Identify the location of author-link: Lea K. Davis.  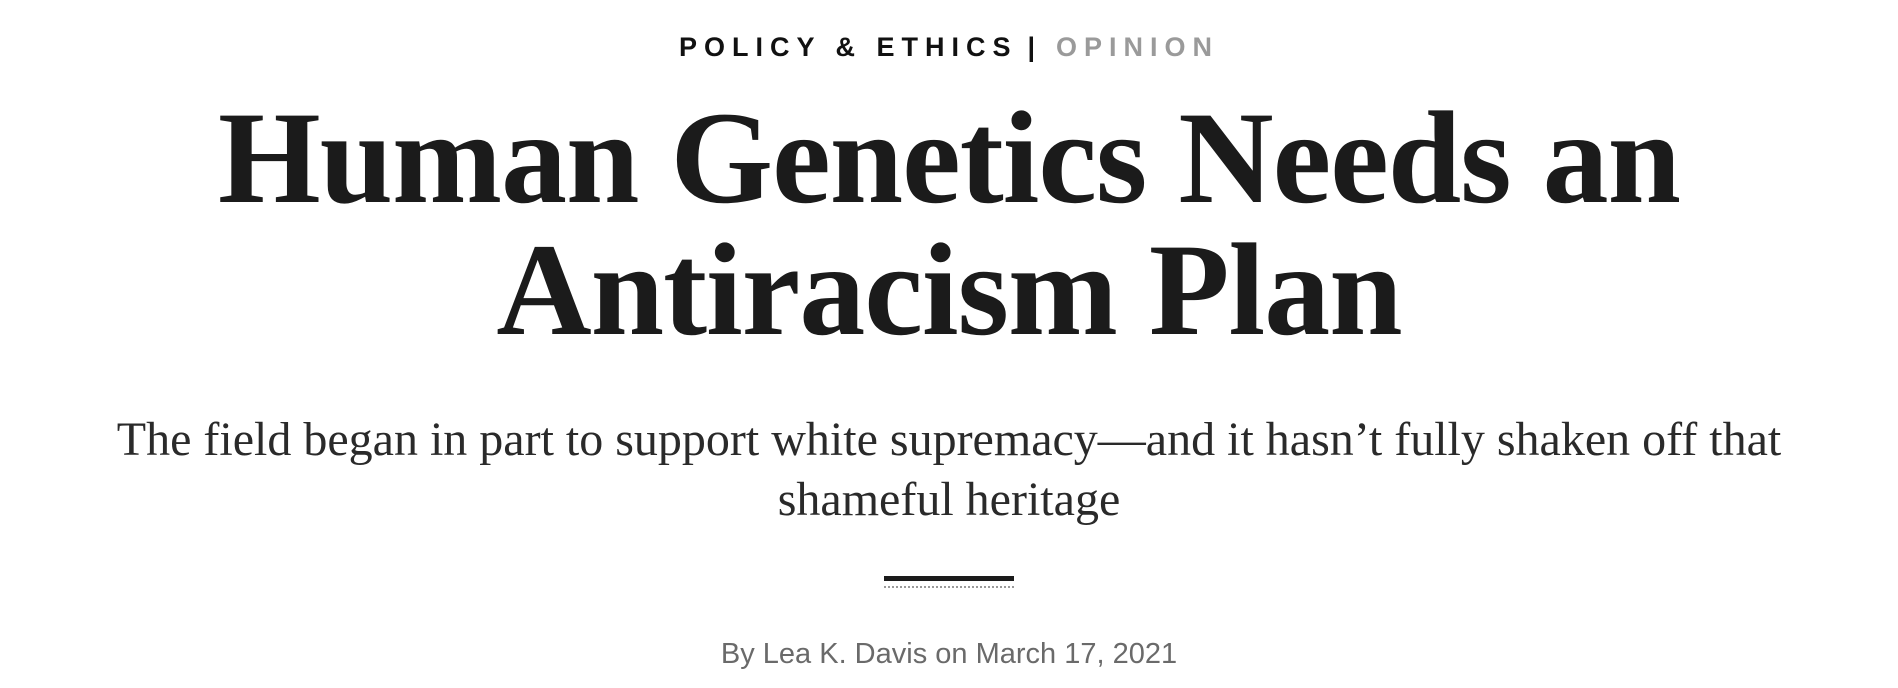
(845, 654).